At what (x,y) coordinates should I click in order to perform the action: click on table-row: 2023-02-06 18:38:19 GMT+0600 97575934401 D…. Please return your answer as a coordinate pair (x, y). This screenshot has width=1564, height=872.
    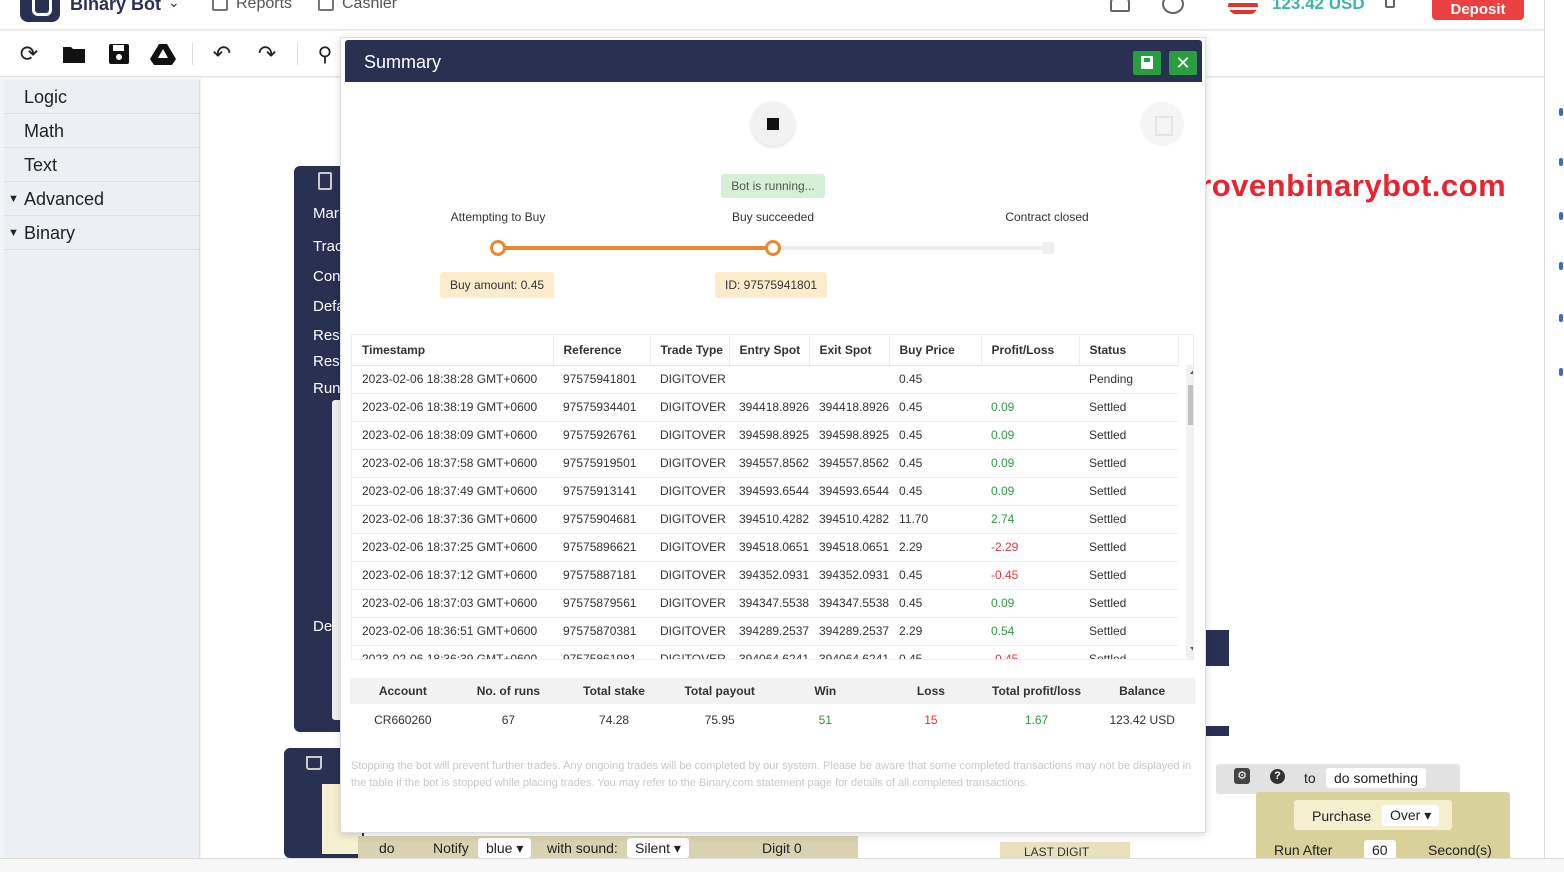
    Looking at the image, I should click on (765, 407).